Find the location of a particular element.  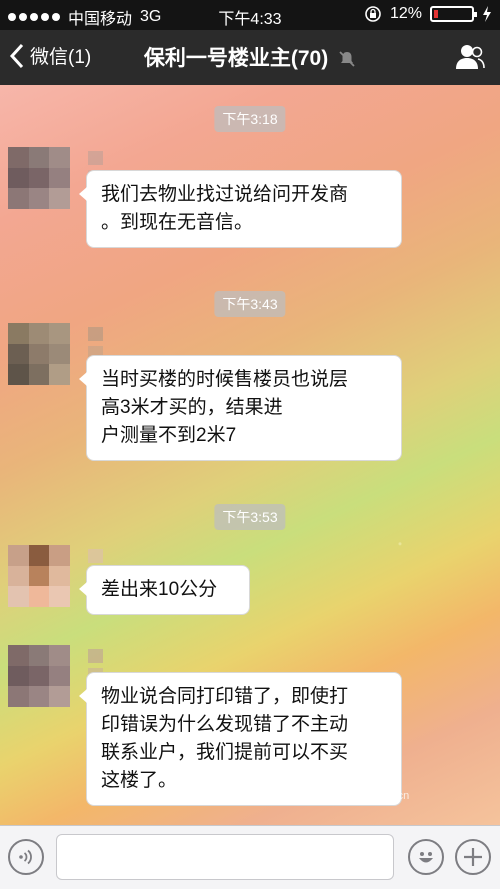

nav-bar: 微信(1) 保利一号楼业主(70) is located at coordinates (250, 57).